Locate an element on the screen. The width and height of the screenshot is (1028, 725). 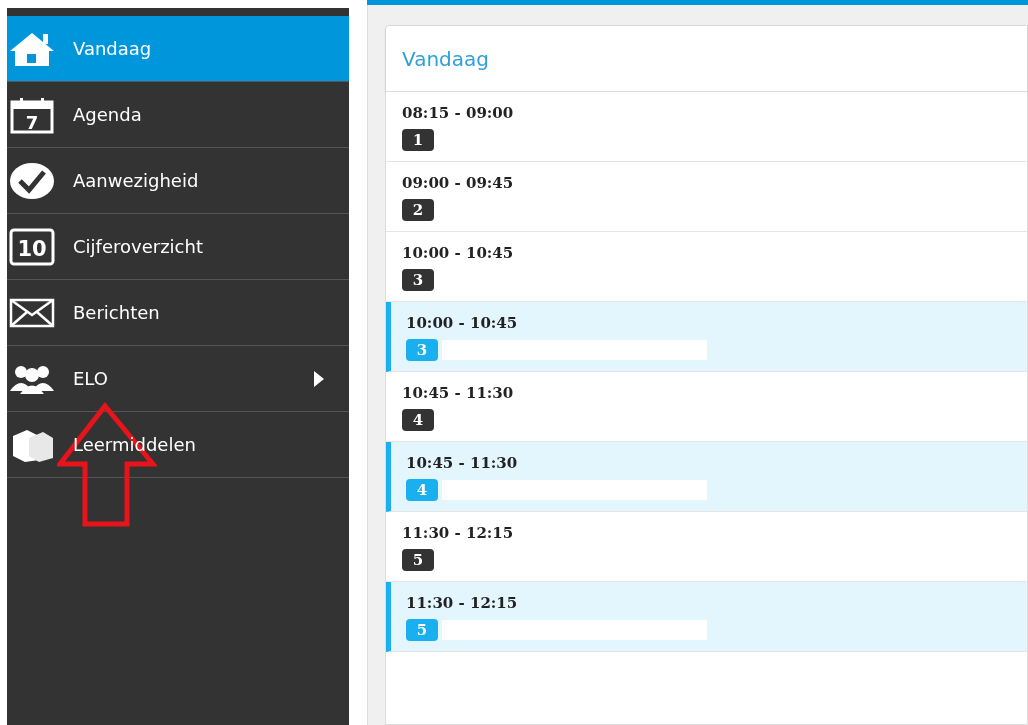
time-range: 09:00 - 09:45 is located at coordinates (458, 183).